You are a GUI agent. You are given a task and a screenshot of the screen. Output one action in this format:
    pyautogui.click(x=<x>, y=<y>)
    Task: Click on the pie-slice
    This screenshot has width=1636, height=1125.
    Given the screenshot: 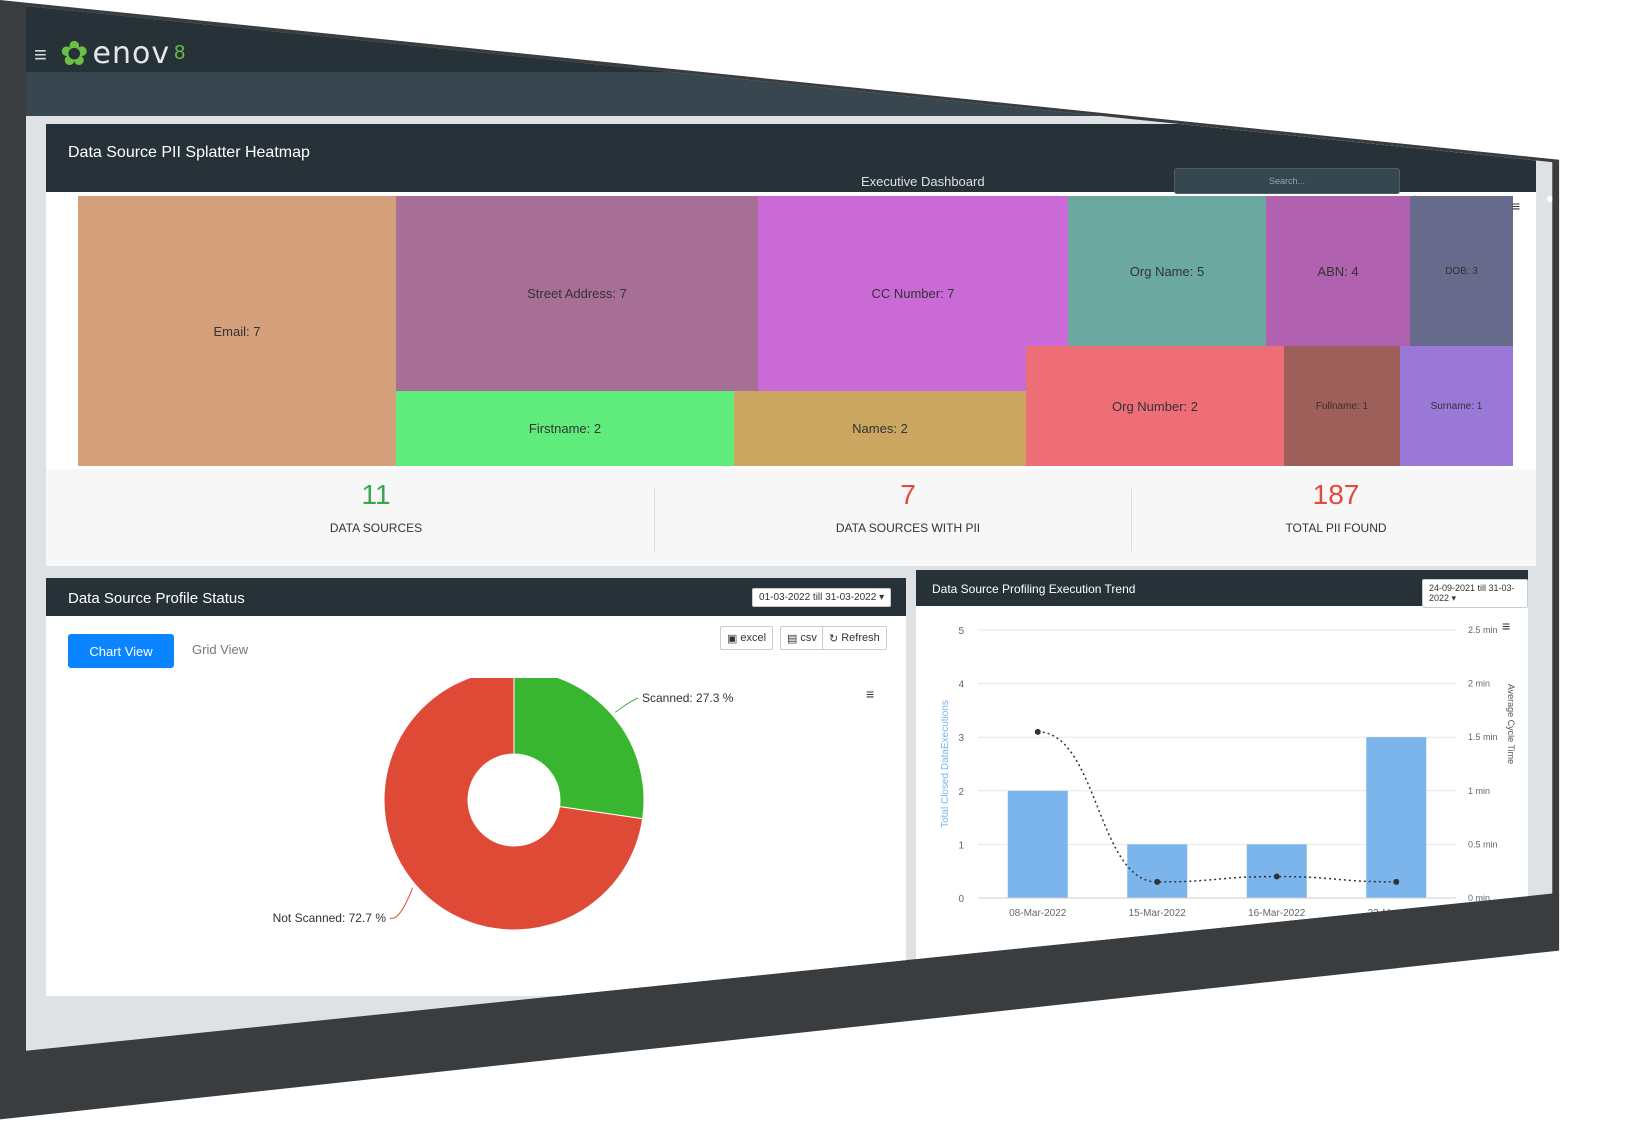 What is the action you would take?
    pyautogui.click(x=579, y=749)
    